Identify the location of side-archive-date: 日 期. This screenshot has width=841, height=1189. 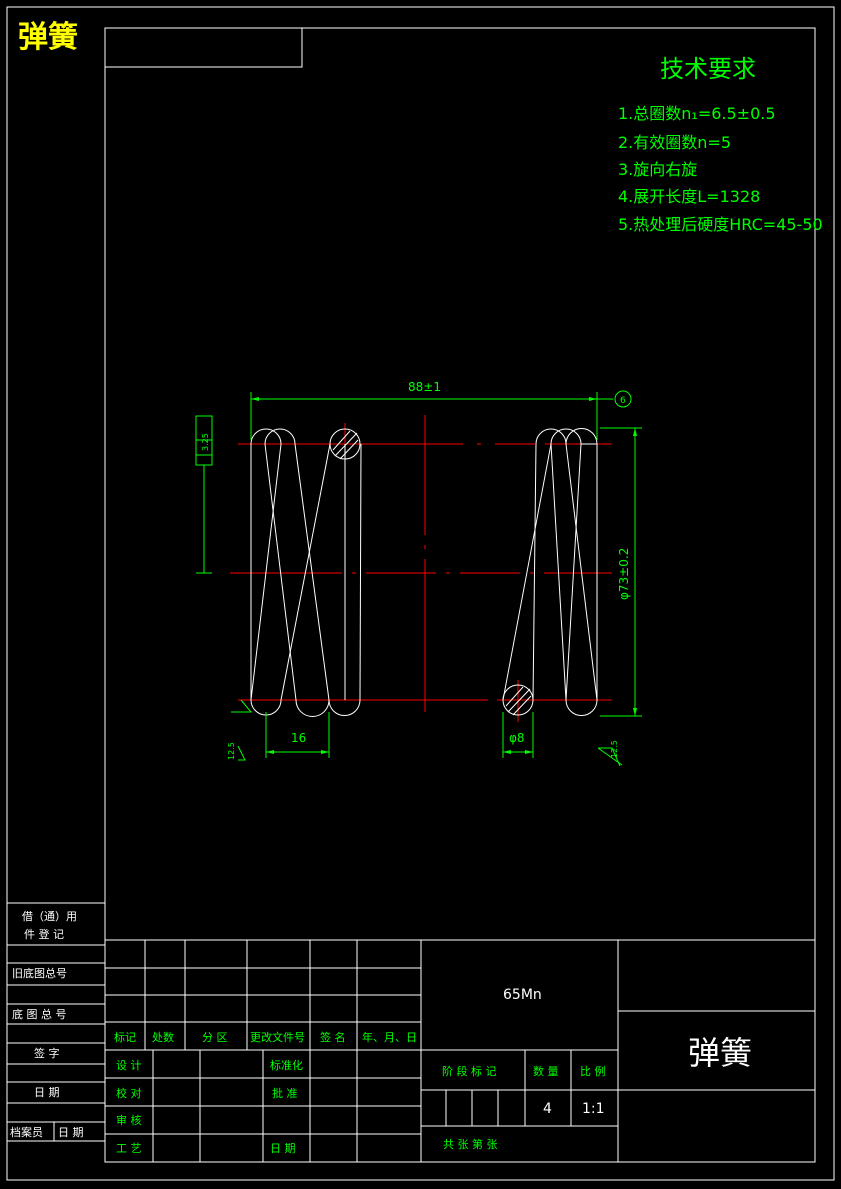
(71, 1132).